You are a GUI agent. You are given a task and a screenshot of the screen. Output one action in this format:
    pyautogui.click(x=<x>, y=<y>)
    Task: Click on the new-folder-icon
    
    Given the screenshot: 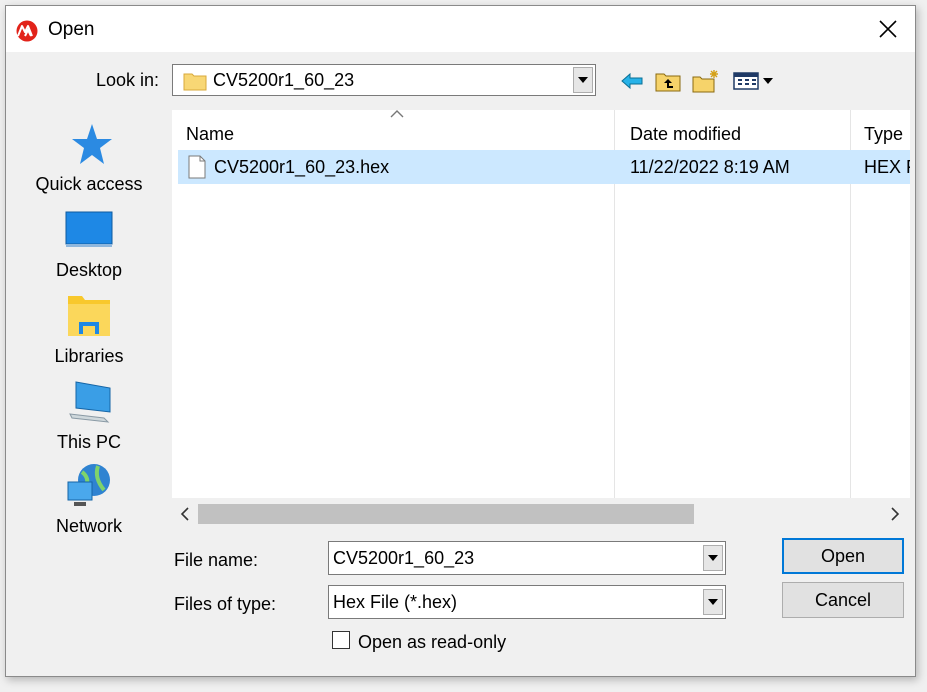 What is the action you would take?
    pyautogui.click(x=705, y=81)
    